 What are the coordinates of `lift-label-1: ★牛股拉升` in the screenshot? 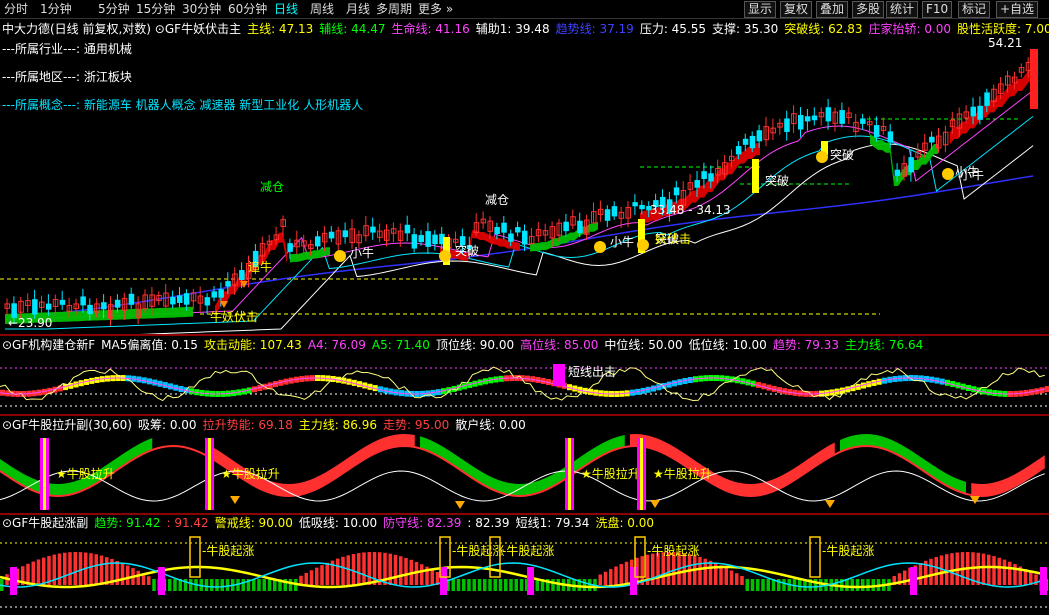 It's located at (250, 473).